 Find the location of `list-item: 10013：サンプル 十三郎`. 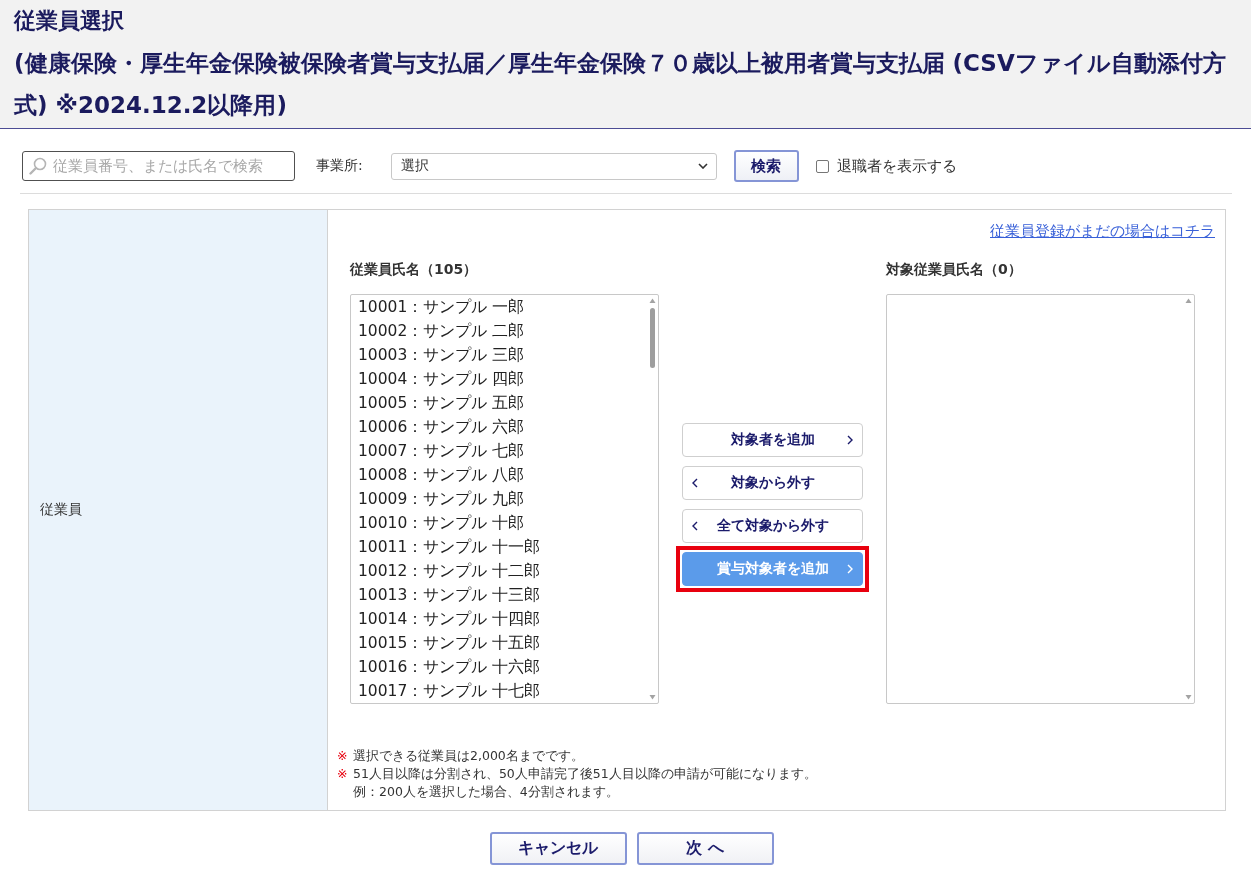

list-item: 10013：サンプル 十三郎 is located at coordinates (502, 595).